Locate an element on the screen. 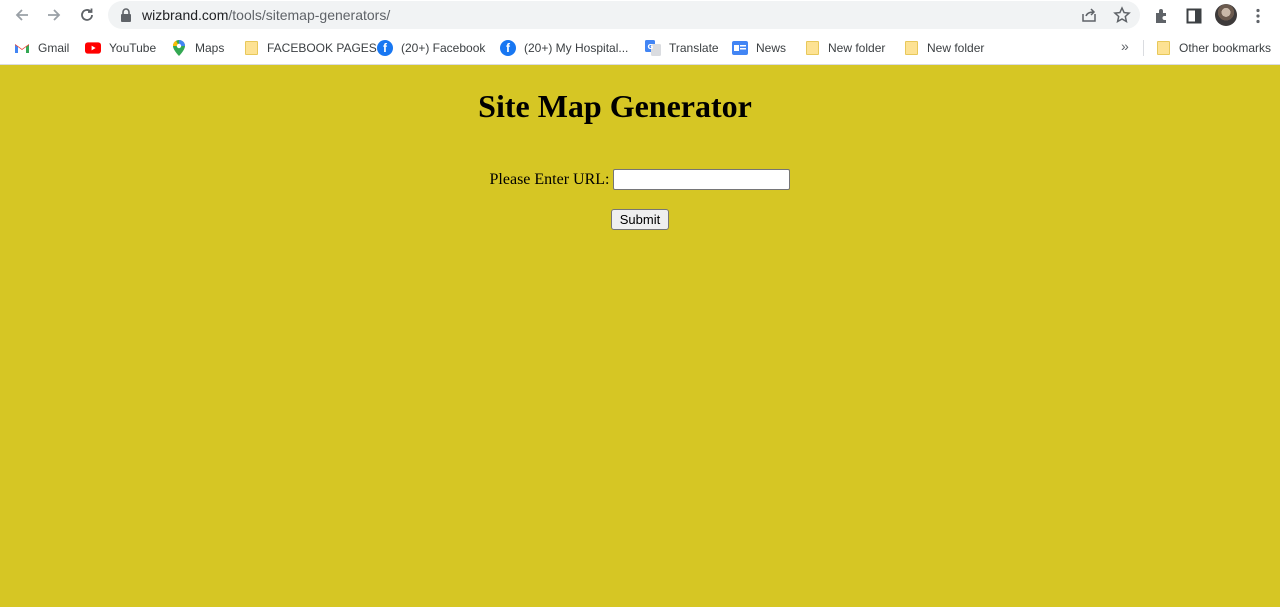 The width and height of the screenshot is (1280, 607). bookmarks-overflow-chevron-icon: » is located at coordinates (1125, 46).